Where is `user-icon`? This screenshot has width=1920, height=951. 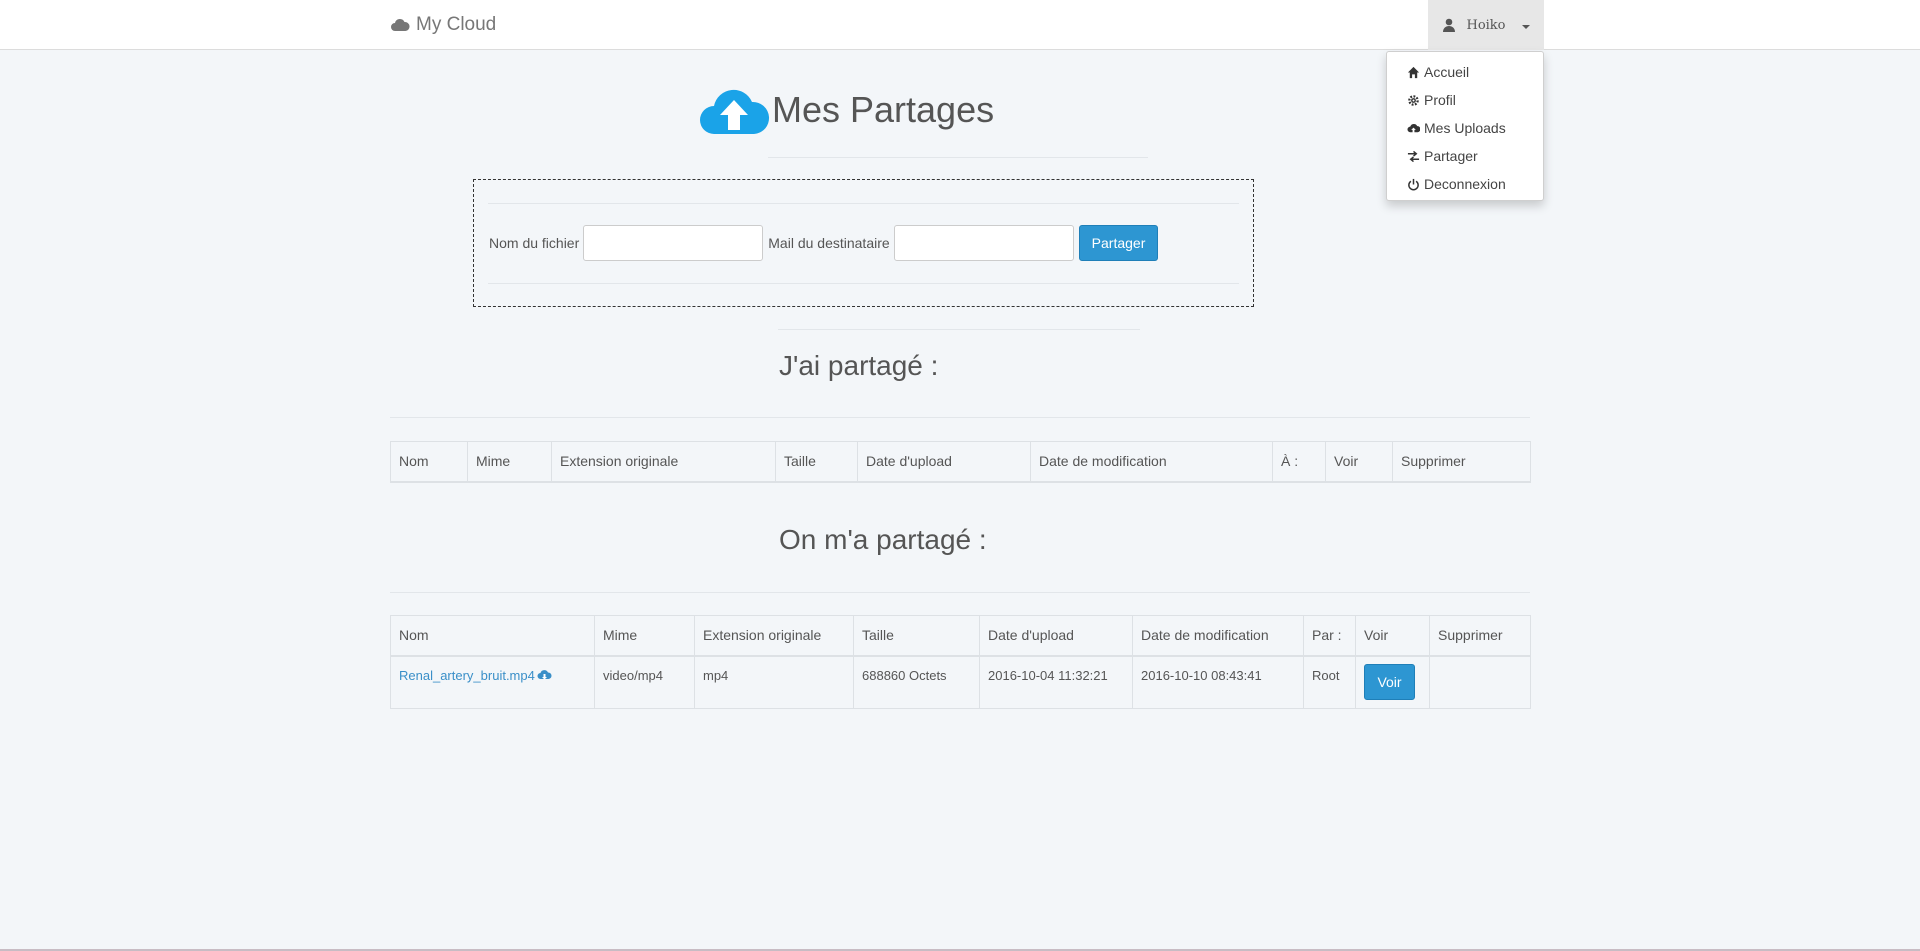
user-icon is located at coordinates (1449, 25).